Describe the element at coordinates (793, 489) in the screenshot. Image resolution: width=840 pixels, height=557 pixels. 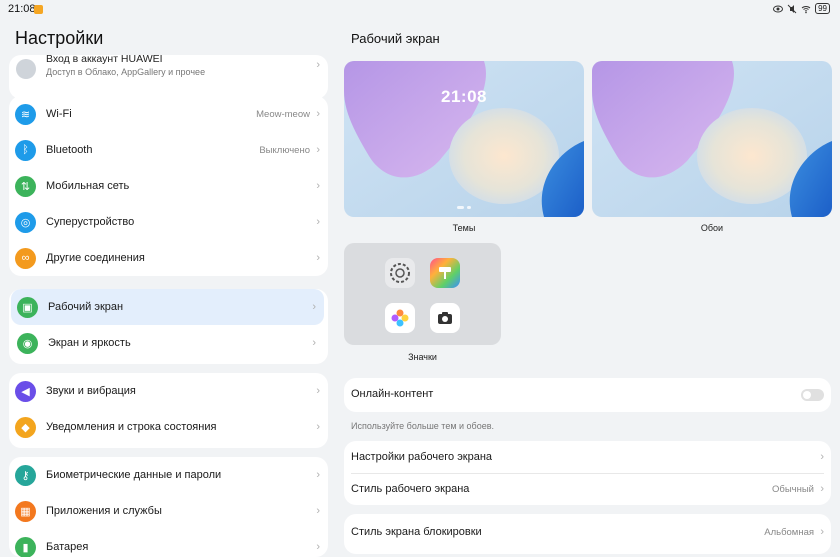
I see `home-screen-style-value: Обычный` at that location.